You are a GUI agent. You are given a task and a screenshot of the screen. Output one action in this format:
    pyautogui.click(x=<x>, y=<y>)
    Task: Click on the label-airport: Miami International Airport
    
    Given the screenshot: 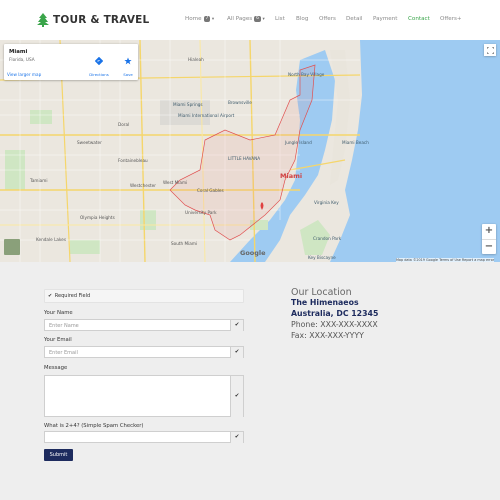 What is the action you would take?
    pyautogui.click(x=206, y=115)
    